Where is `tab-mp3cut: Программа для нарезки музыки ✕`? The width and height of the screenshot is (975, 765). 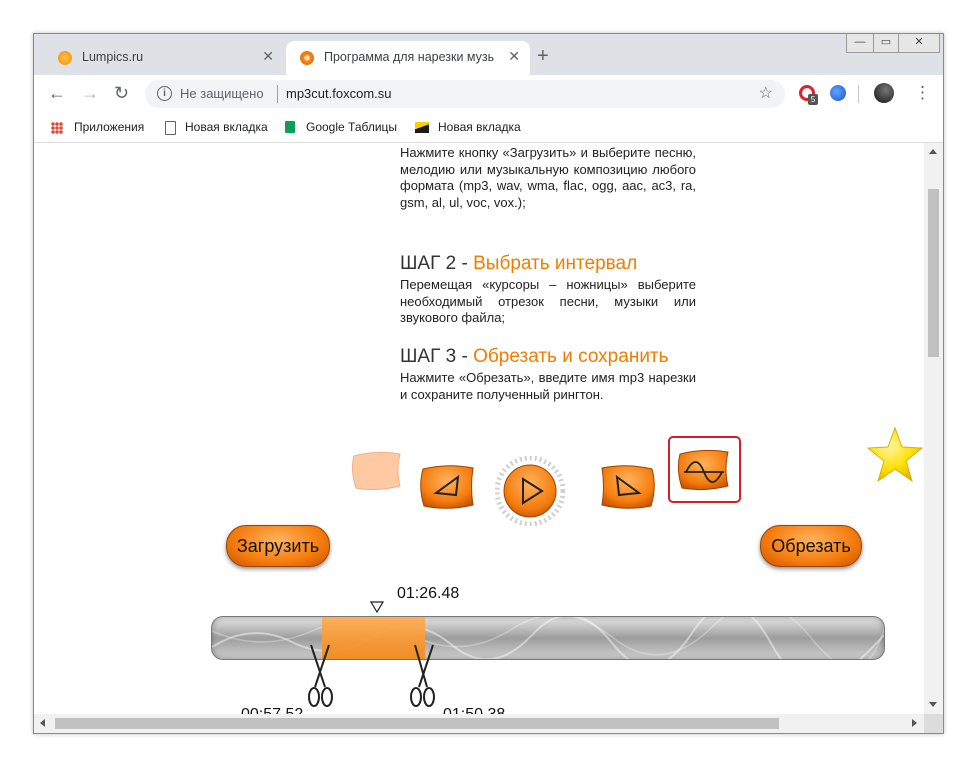 tab-mp3cut: Программа для нарезки музыки ✕ is located at coordinates (408, 58).